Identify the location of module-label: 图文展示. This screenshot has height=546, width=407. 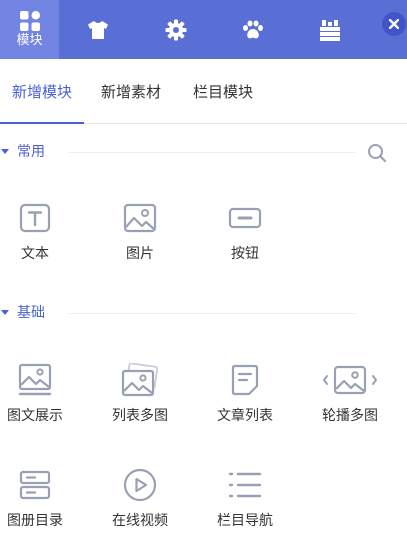
(35, 416).